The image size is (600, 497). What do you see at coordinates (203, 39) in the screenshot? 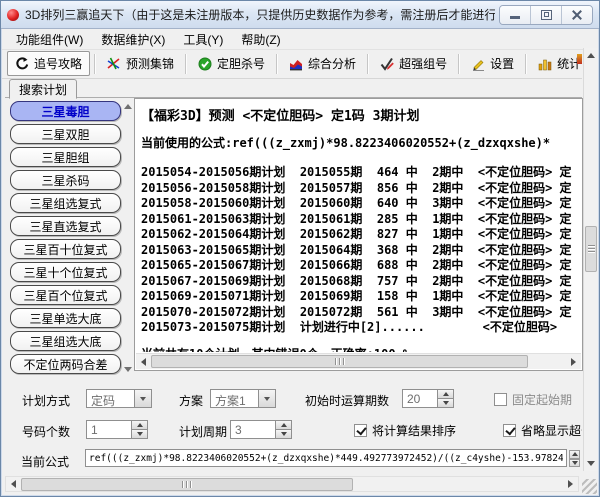
I see `menu-tools: 工具(Y)` at bounding box center [203, 39].